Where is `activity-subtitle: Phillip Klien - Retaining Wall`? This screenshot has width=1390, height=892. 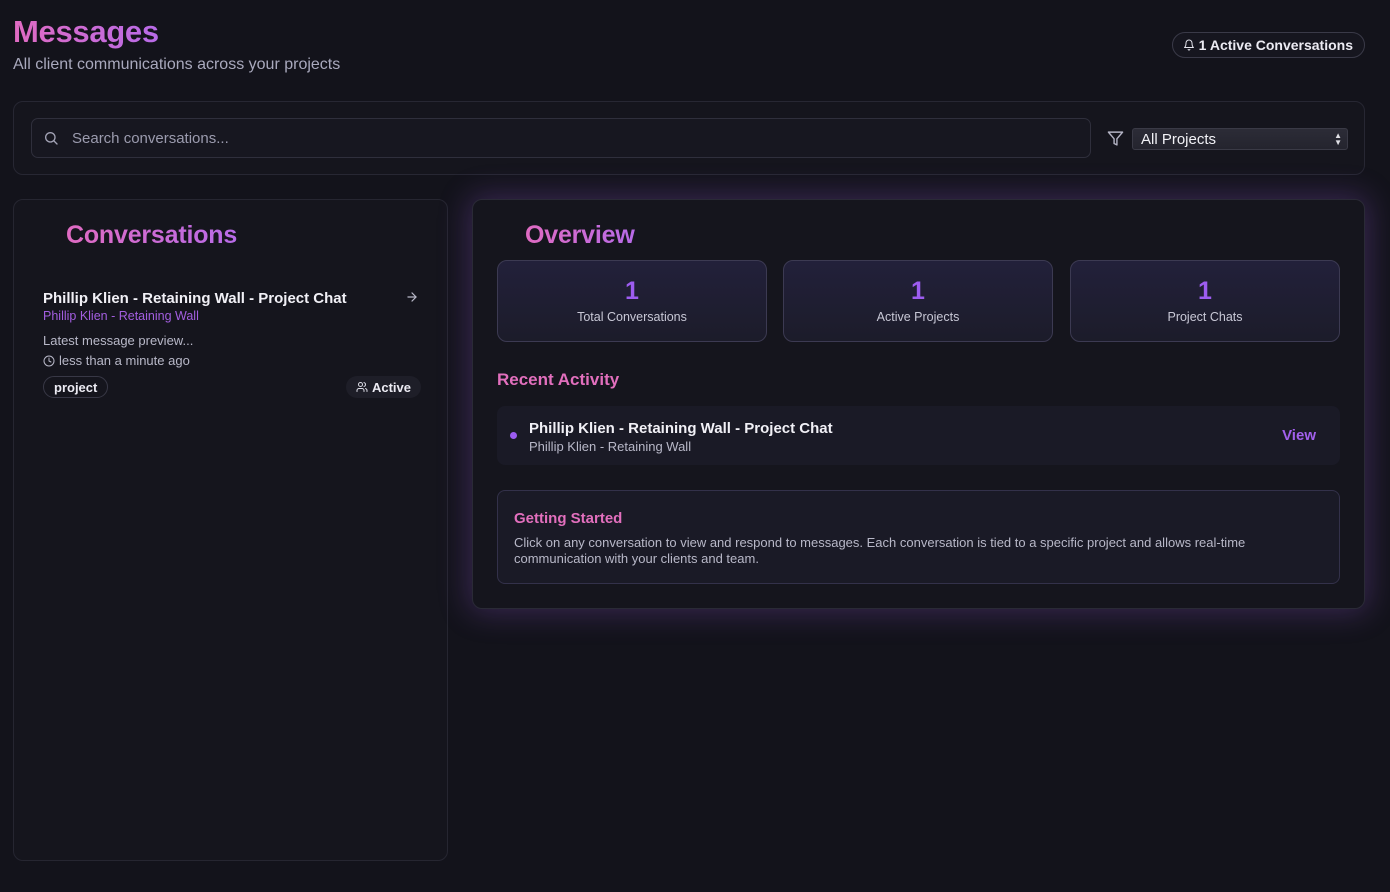
activity-subtitle: Phillip Klien - Retaining Wall is located at coordinates (610, 446).